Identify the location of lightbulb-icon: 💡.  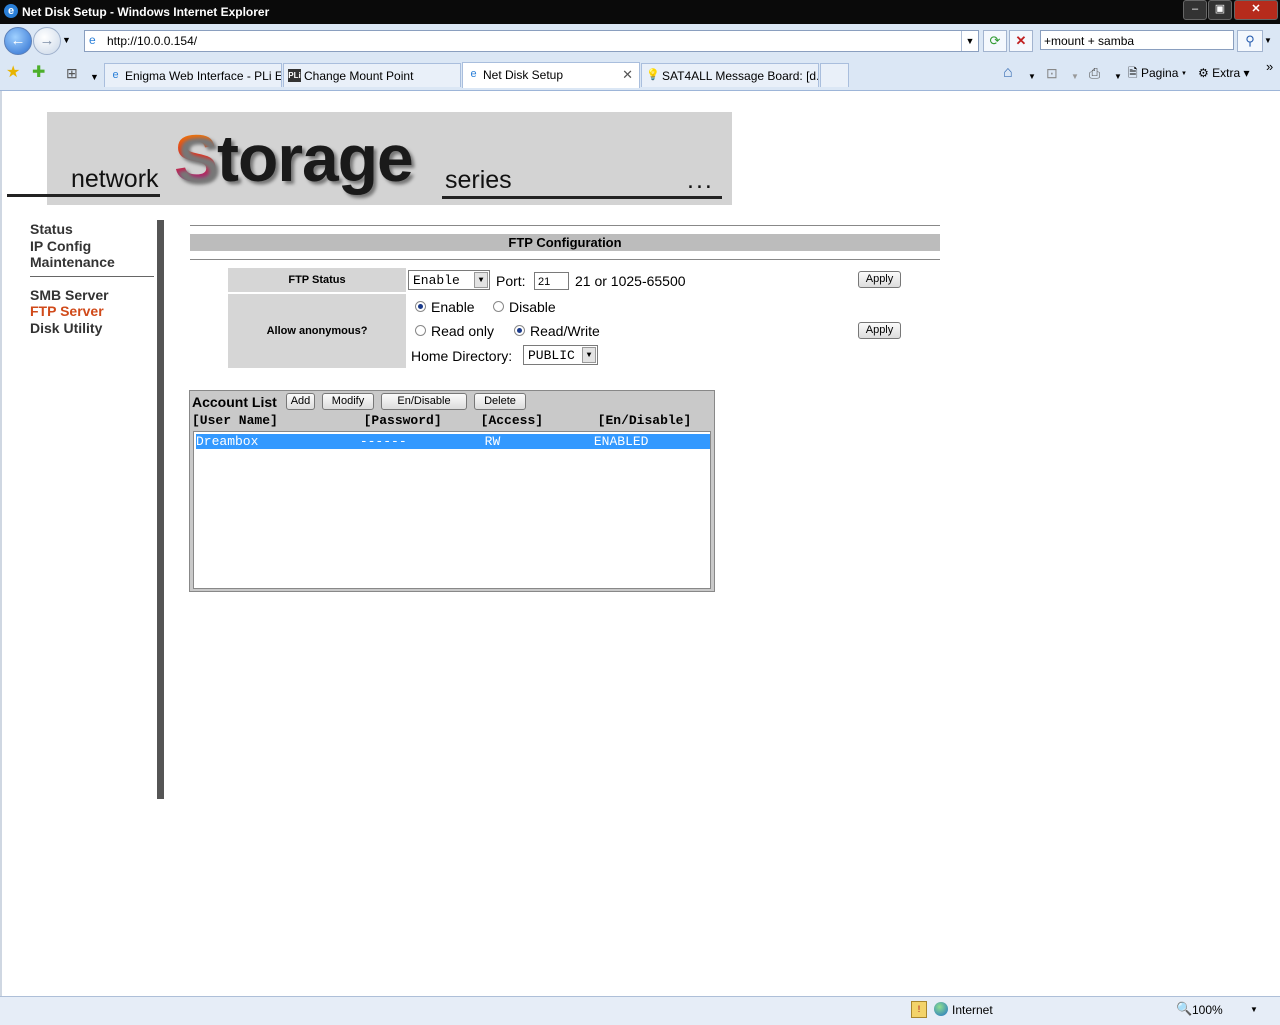
(653, 75).